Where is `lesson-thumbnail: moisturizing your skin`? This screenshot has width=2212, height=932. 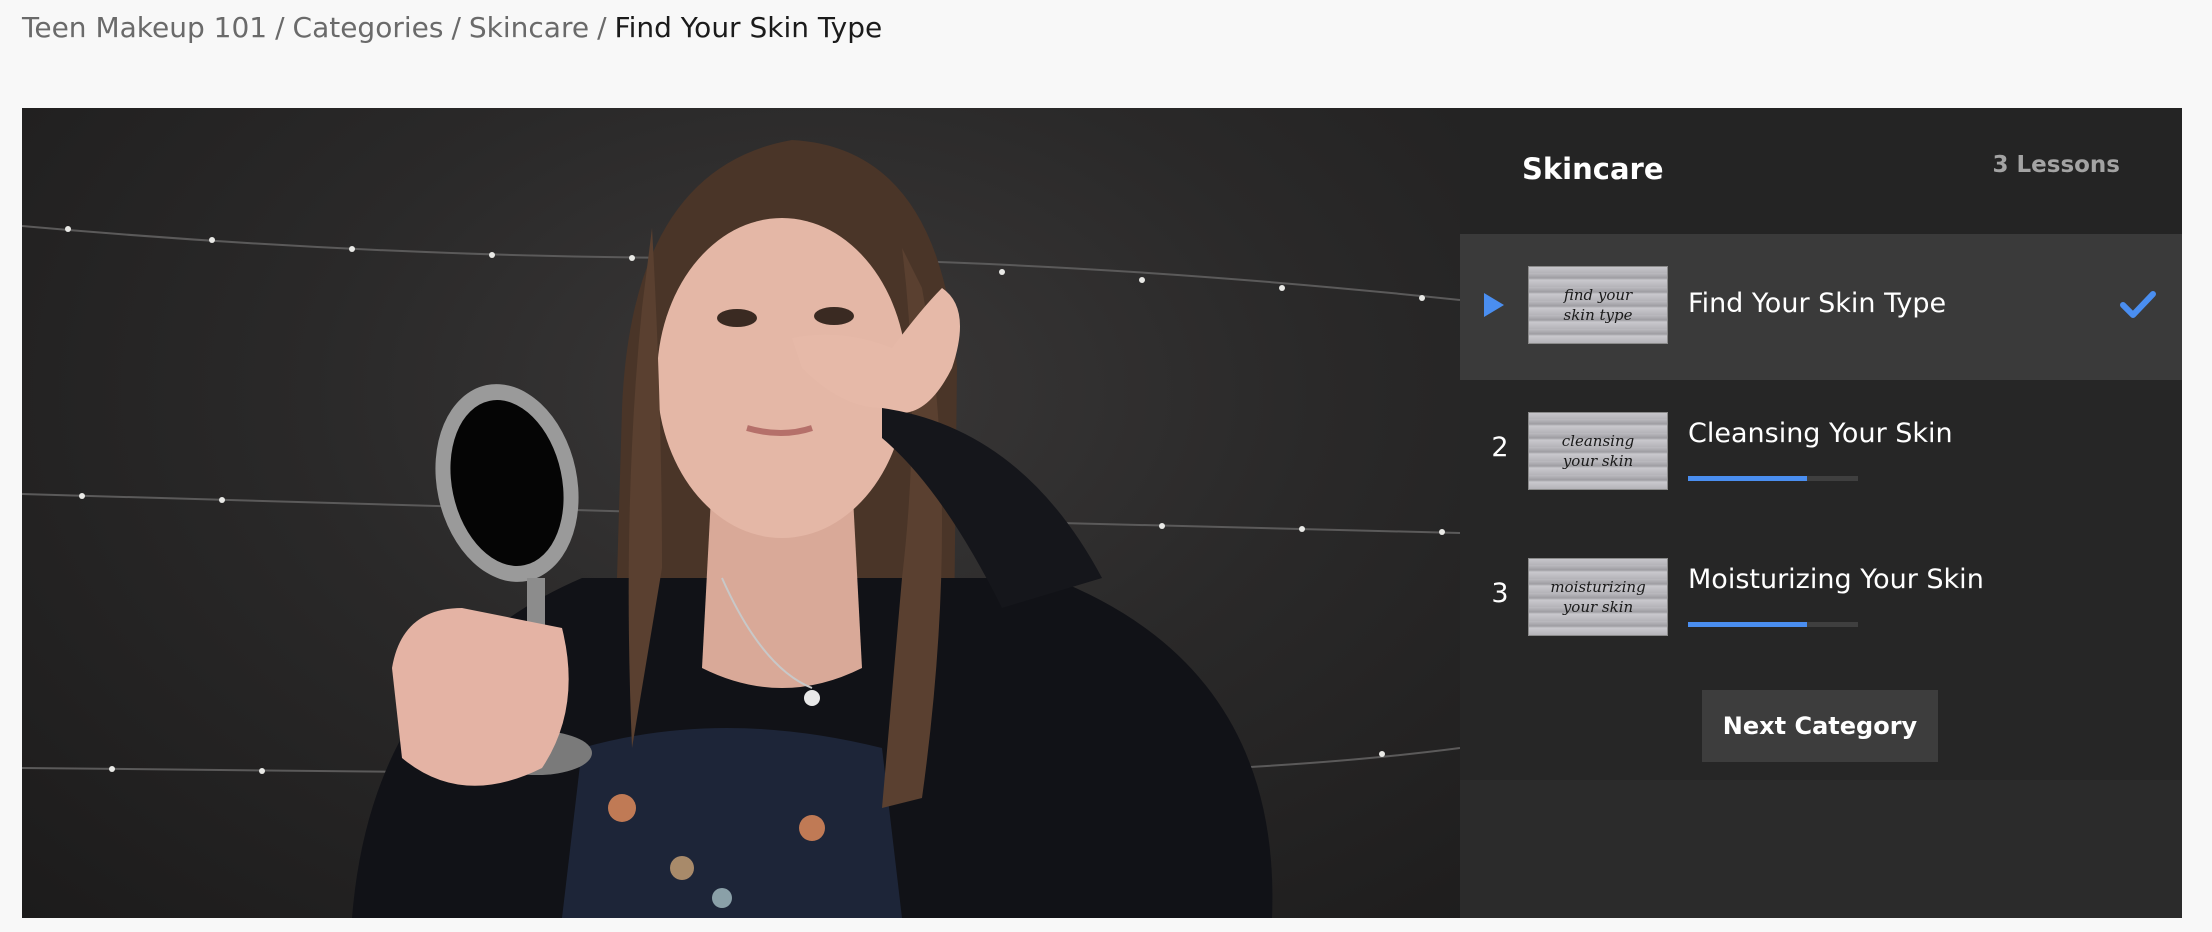 lesson-thumbnail: moisturizing your skin is located at coordinates (1598, 597).